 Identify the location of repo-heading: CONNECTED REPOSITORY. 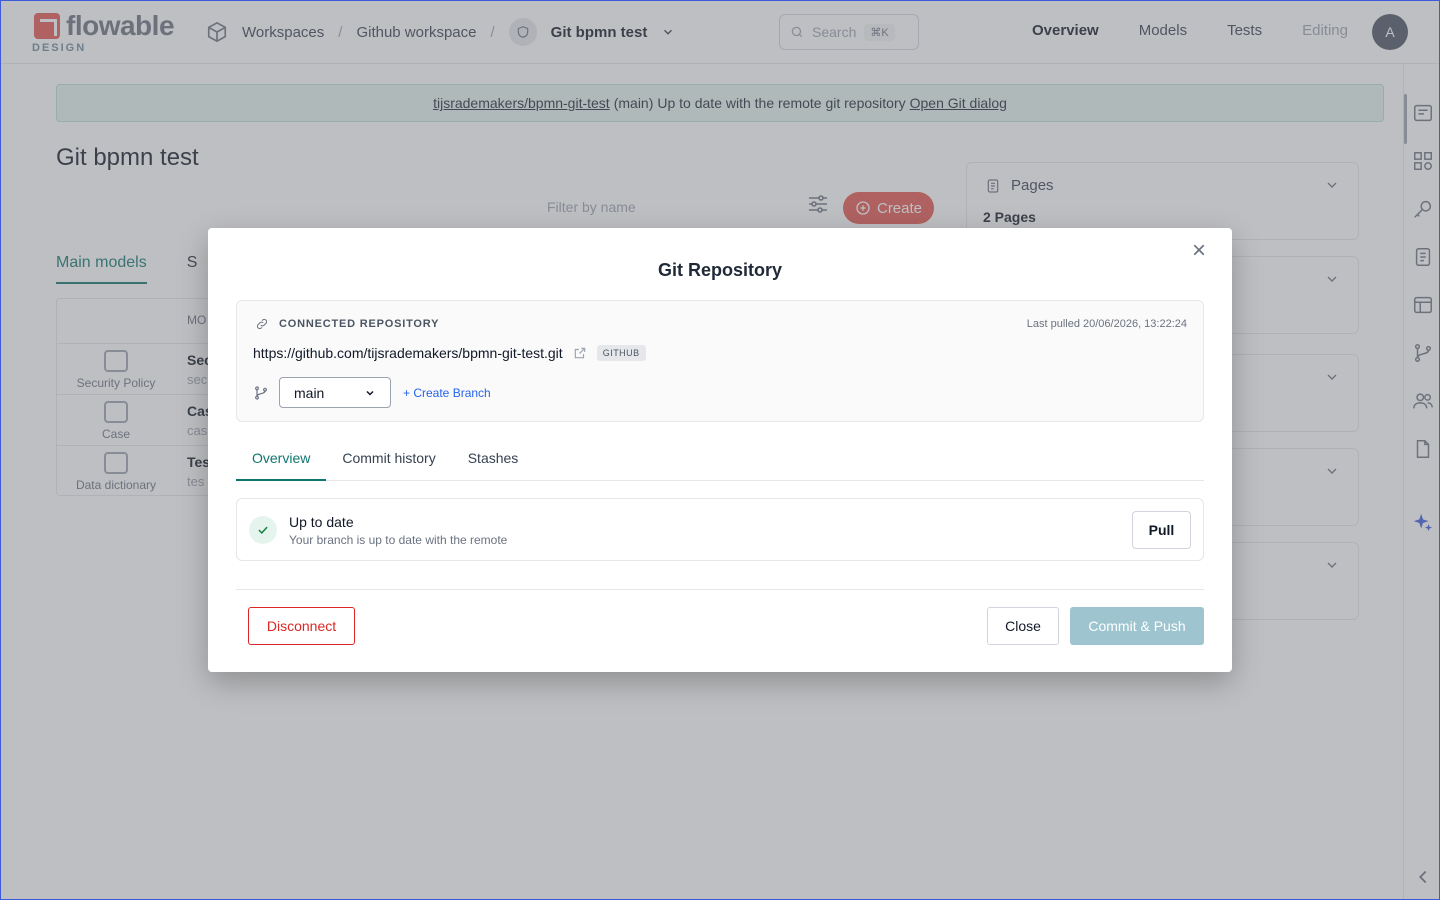
(346, 324).